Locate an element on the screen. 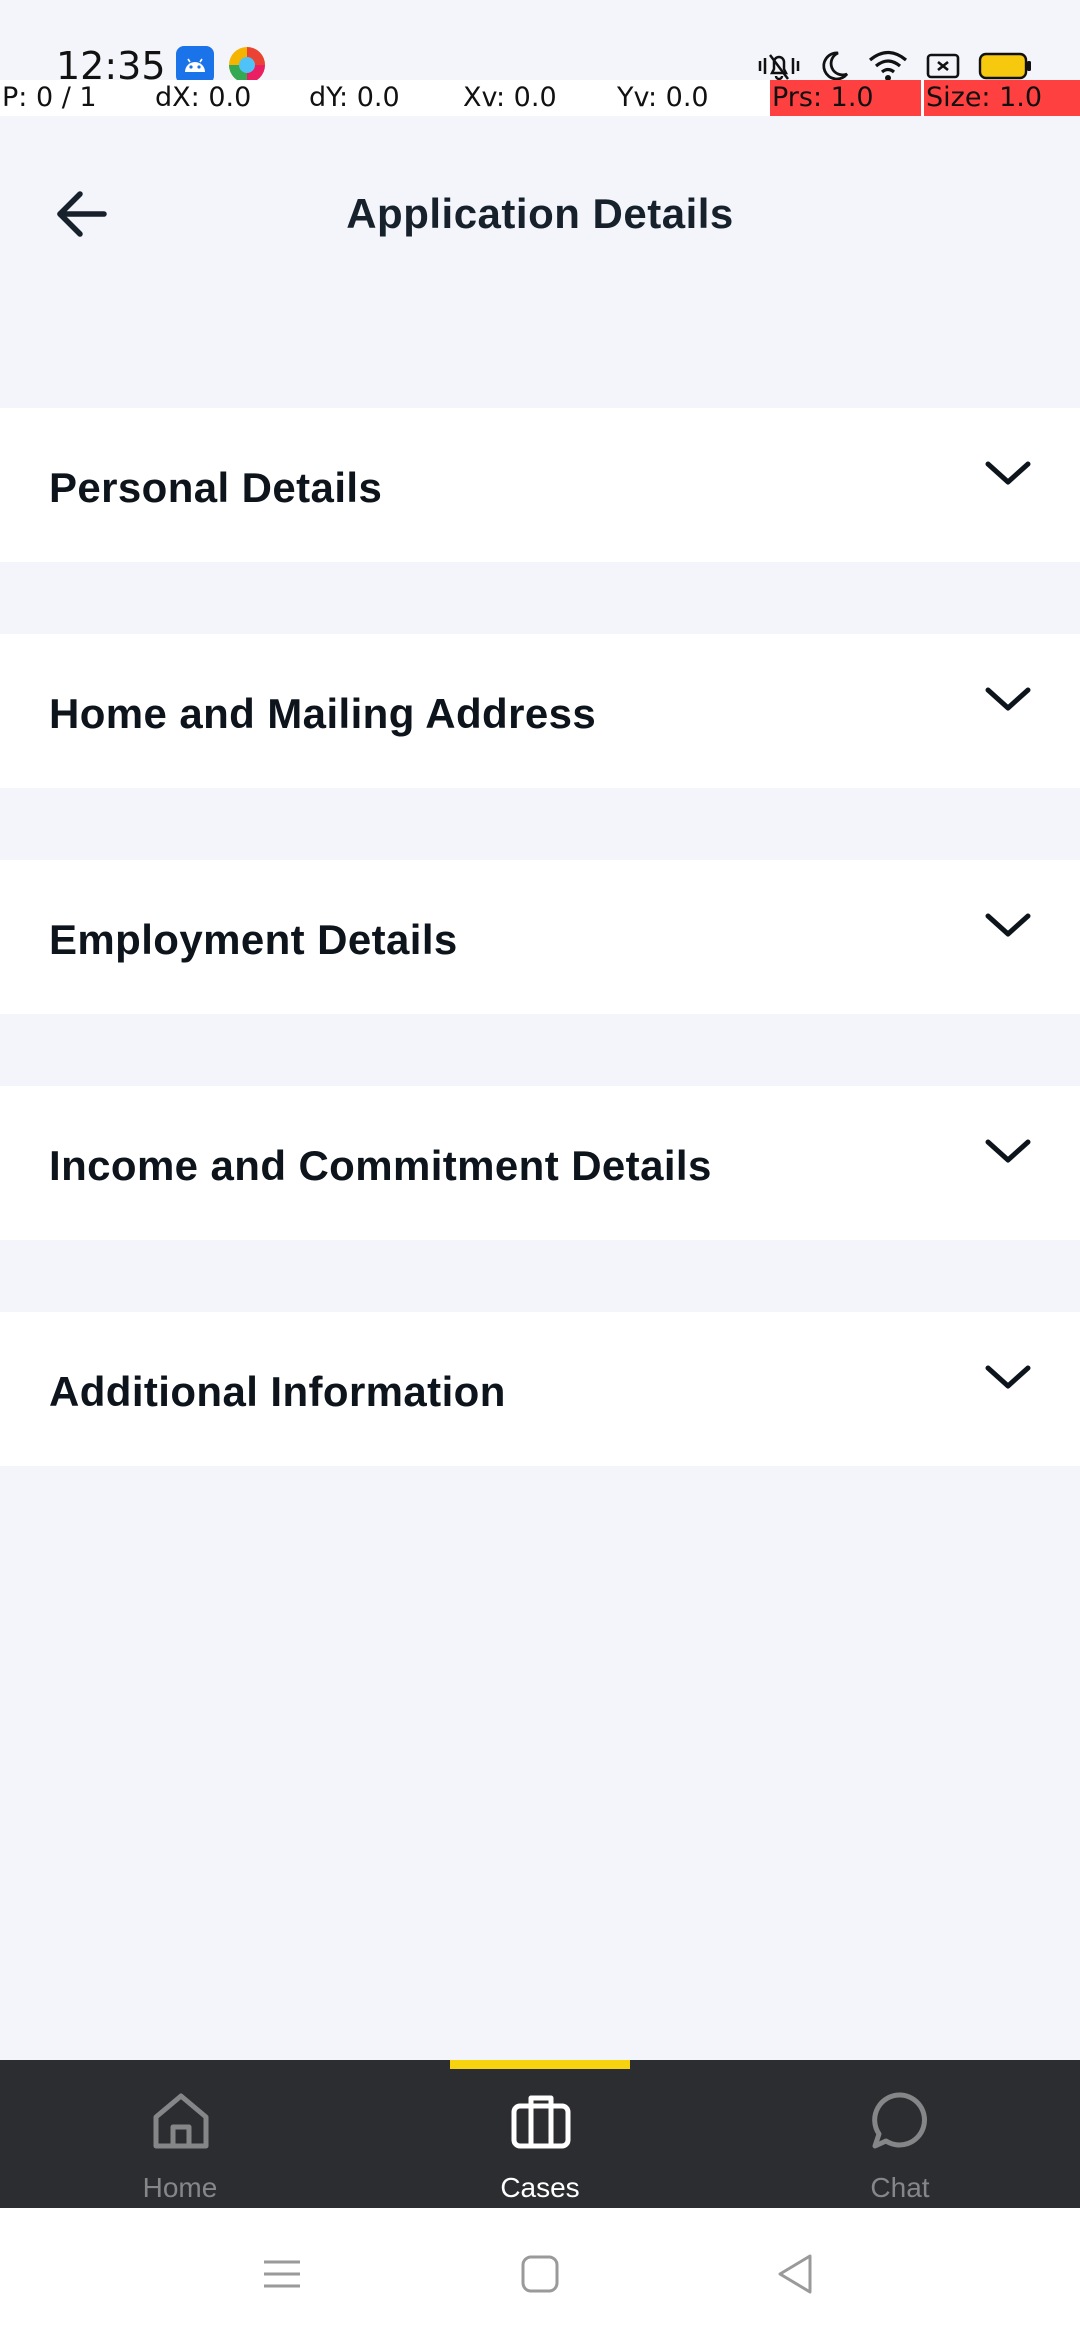 The width and height of the screenshot is (1080, 2340). home-square-icon is located at coordinates (540, 2274).